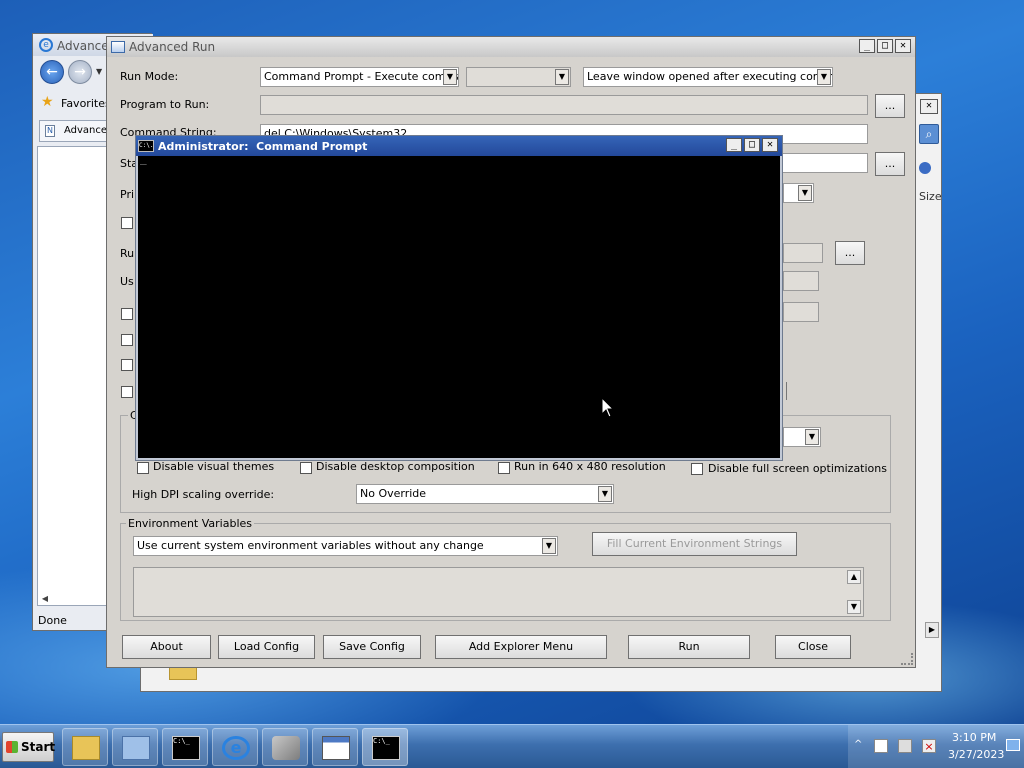 Image resolution: width=1024 pixels, height=768 pixels. Describe the element at coordinates (203, 494) in the screenshot. I see `high-dpi-label: High DPI scaling override:` at that location.